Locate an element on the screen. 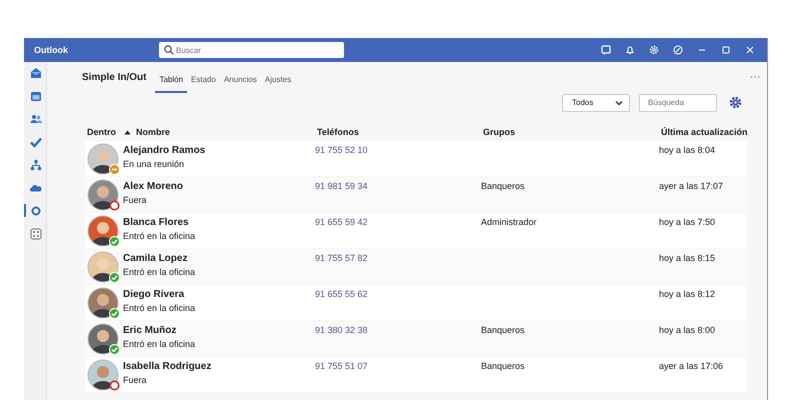 The height and width of the screenshot is (400, 800). phone-link: 91 655 55 62 is located at coordinates (341, 303).